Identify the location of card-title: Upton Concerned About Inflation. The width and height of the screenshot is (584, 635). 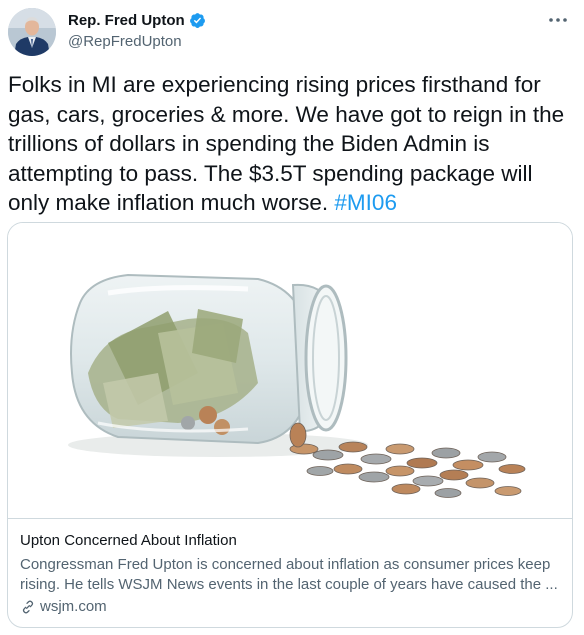
(128, 540).